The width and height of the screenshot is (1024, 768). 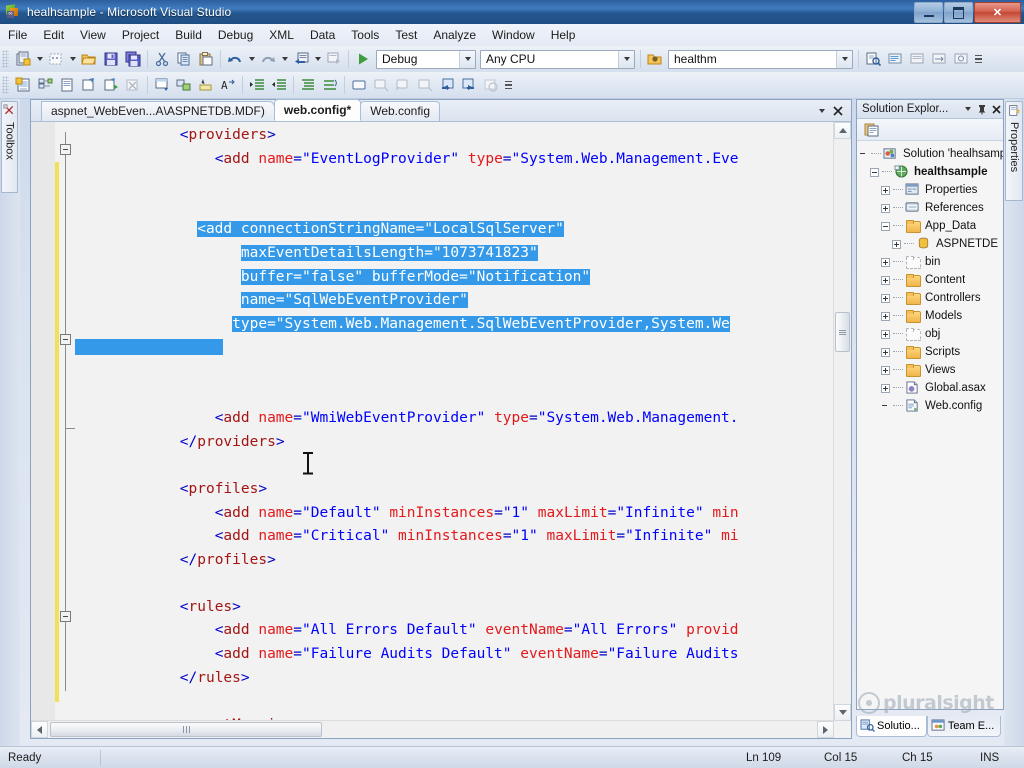 I want to click on solution-configuration-combo: Debug, so click(x=426, y=59).